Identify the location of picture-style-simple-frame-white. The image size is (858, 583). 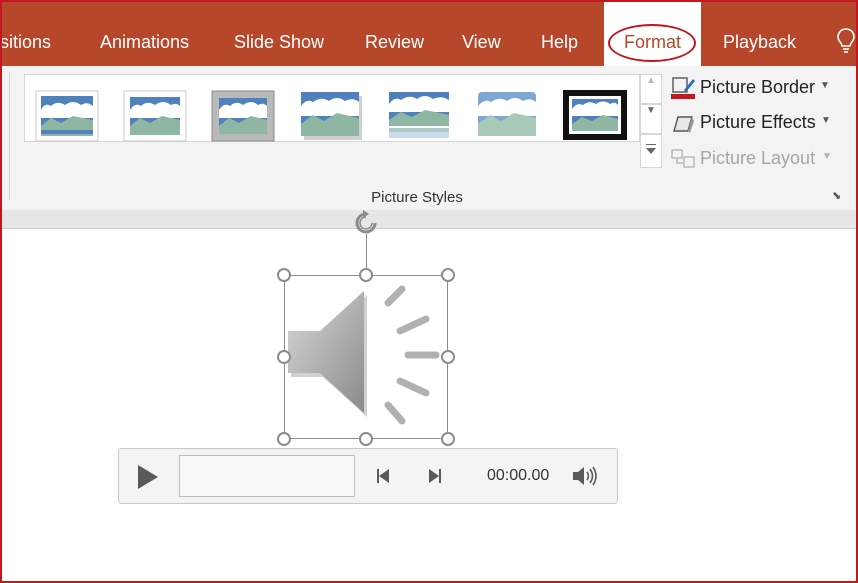
(67, 116).